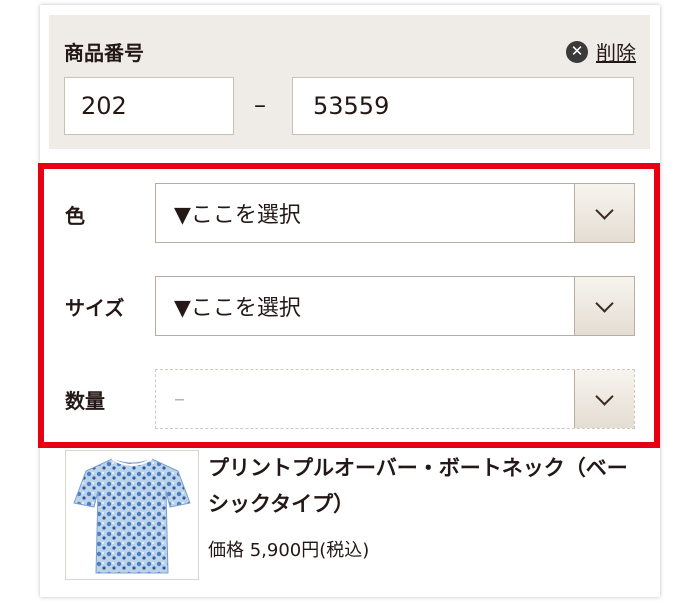 The width and height of the screenshot is (690, 605). Describe the element at coordinates (616, 51) in the screenshot. I see `delete-label: 削除` at that location.